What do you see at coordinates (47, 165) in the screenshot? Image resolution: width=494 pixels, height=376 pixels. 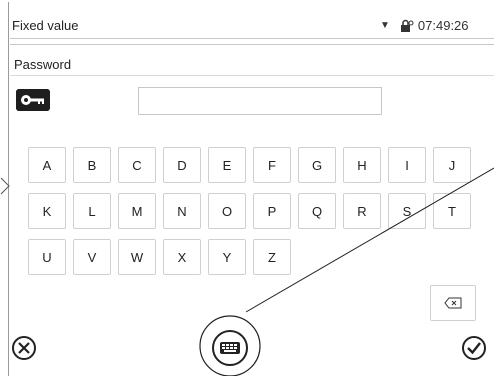 I see `key-a: A` at bounding box center [47, 165].